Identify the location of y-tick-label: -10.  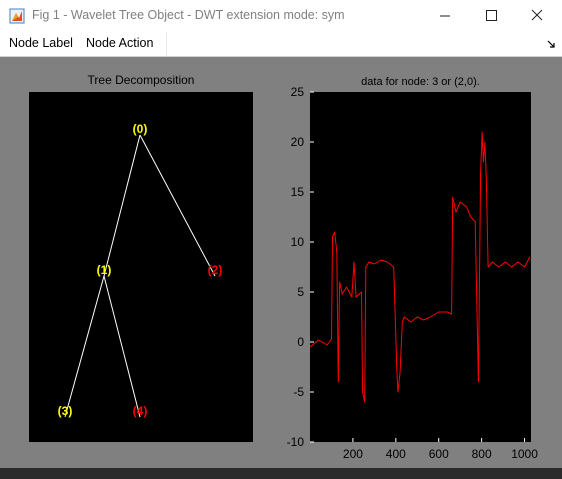
(296, 442).